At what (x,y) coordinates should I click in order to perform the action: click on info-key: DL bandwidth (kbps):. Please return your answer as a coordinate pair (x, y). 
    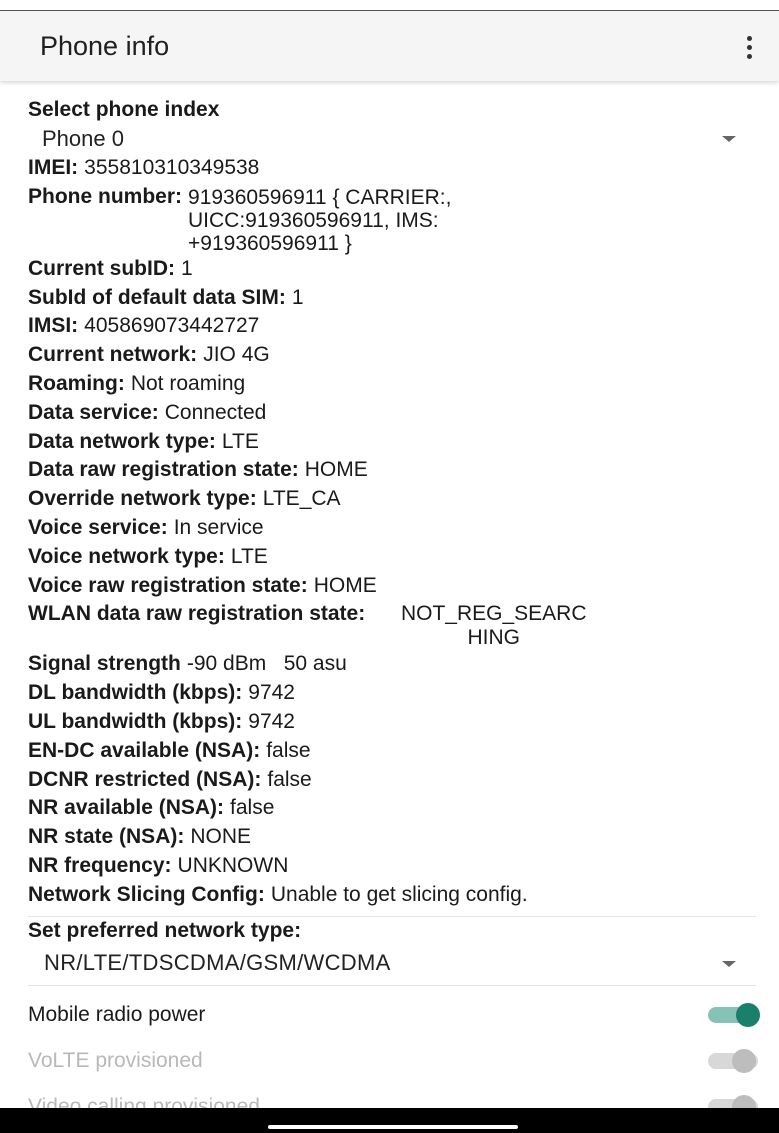
    Looking at the image, I should click on (135, 693).